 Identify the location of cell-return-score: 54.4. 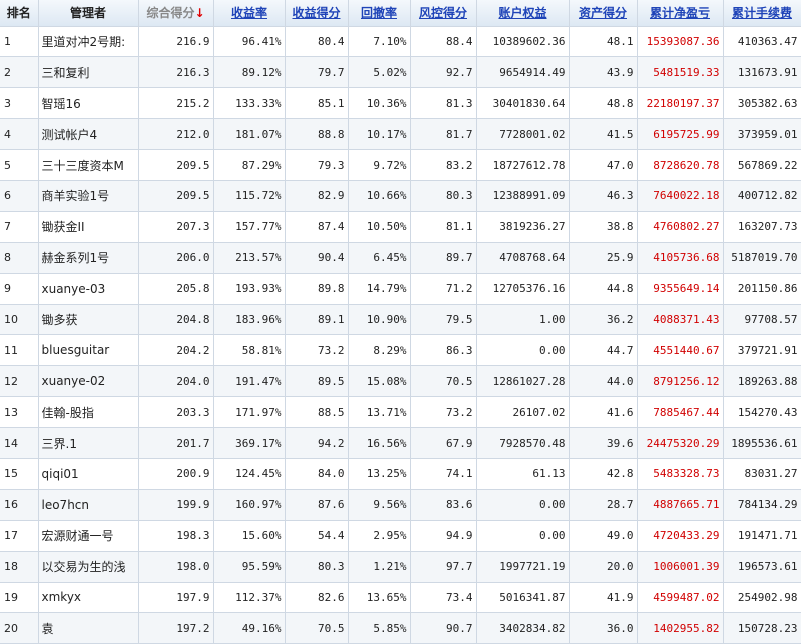
(317, 536).